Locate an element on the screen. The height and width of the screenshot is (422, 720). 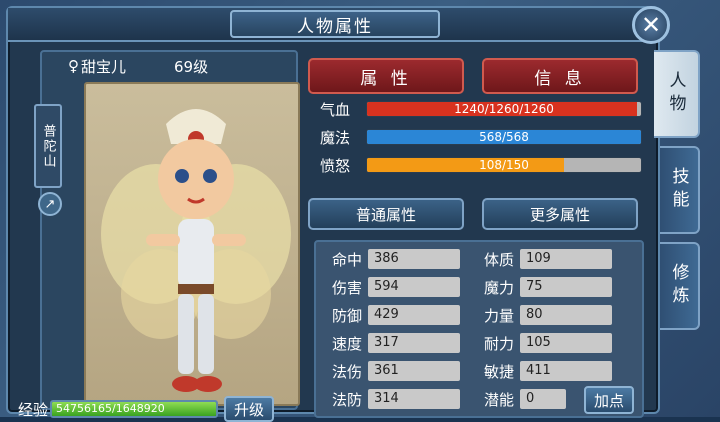
stat-label: 法防 is located at coordinates (346, 399).